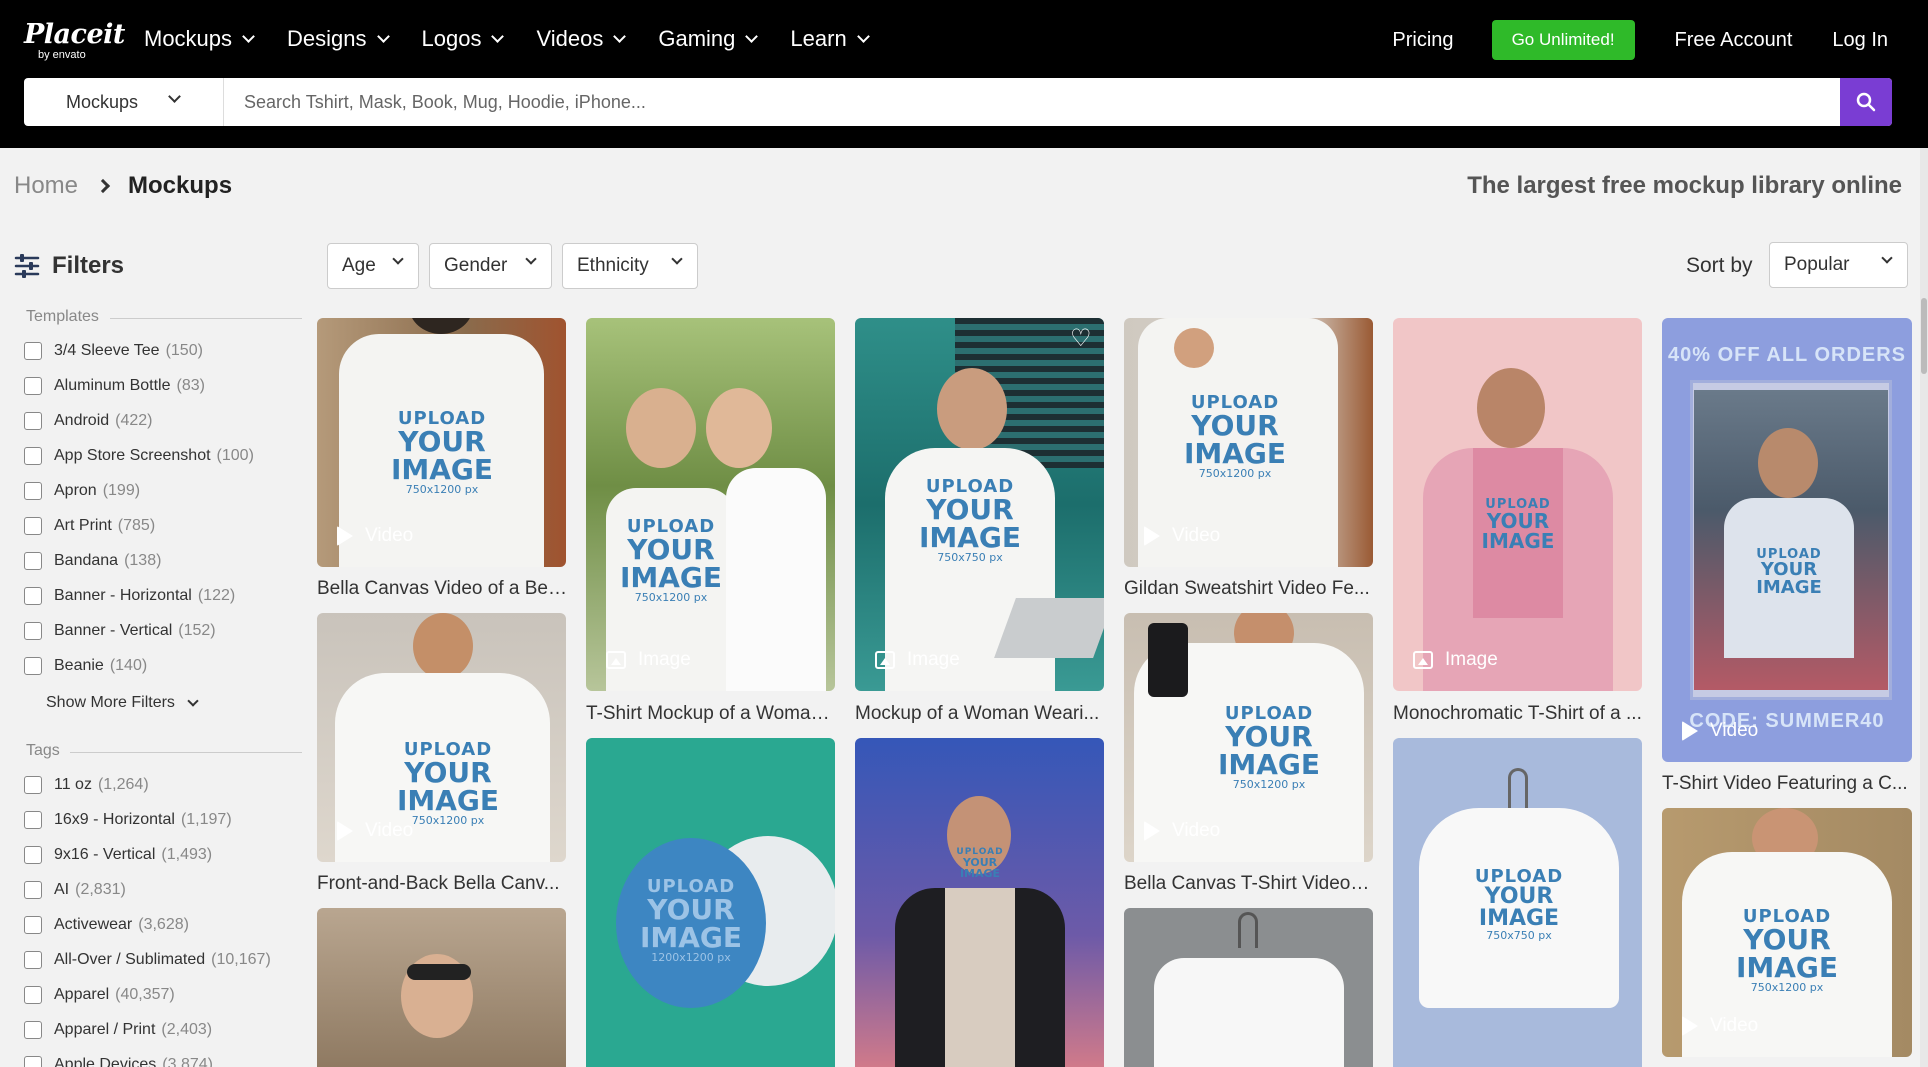  I want to click on show-more-filters-button: Show More Filters, so click(122, 703).